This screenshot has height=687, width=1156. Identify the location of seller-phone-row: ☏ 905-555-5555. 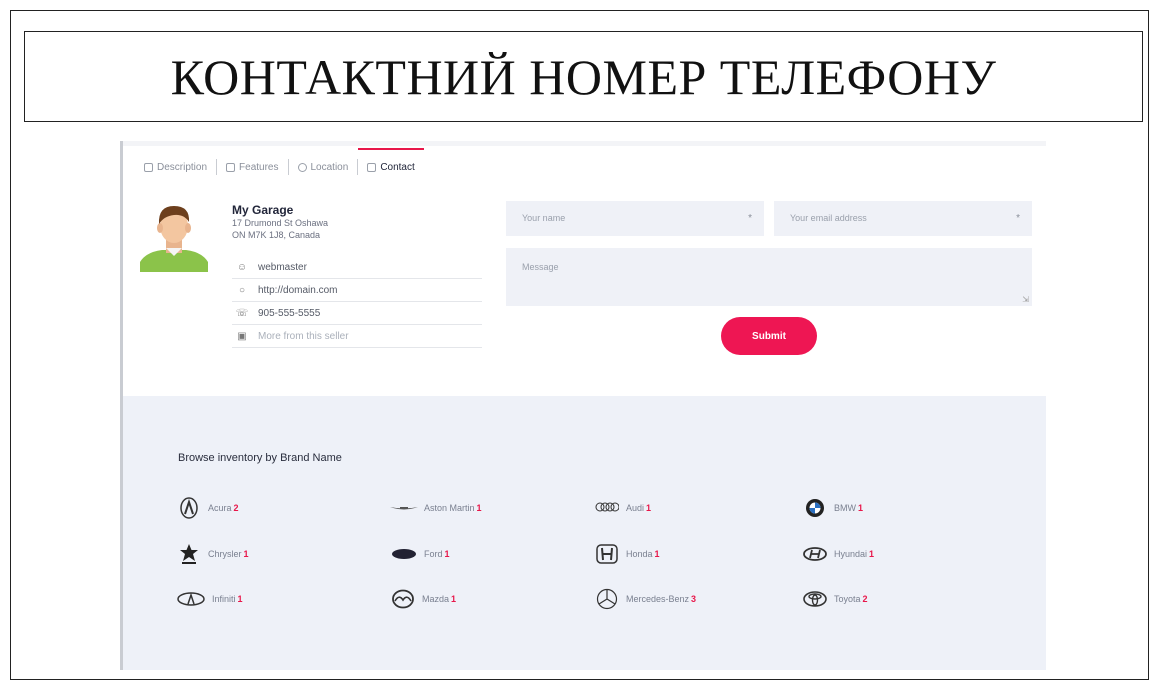
(357, 313).